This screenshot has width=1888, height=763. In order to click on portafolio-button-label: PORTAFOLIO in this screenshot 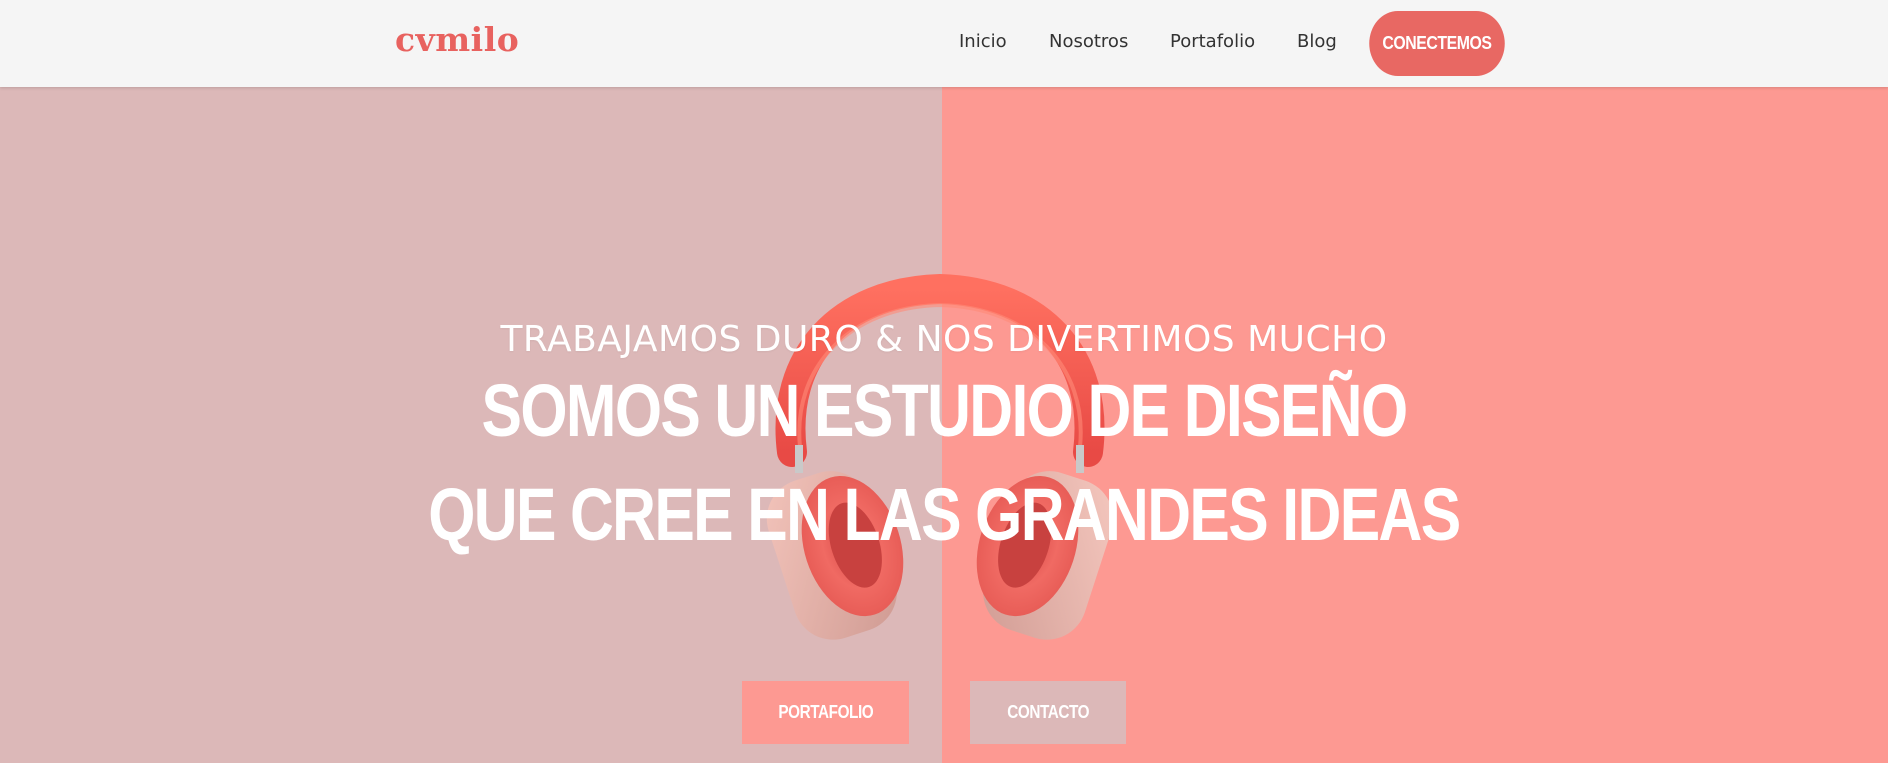, I will do `click(825, 712)`.